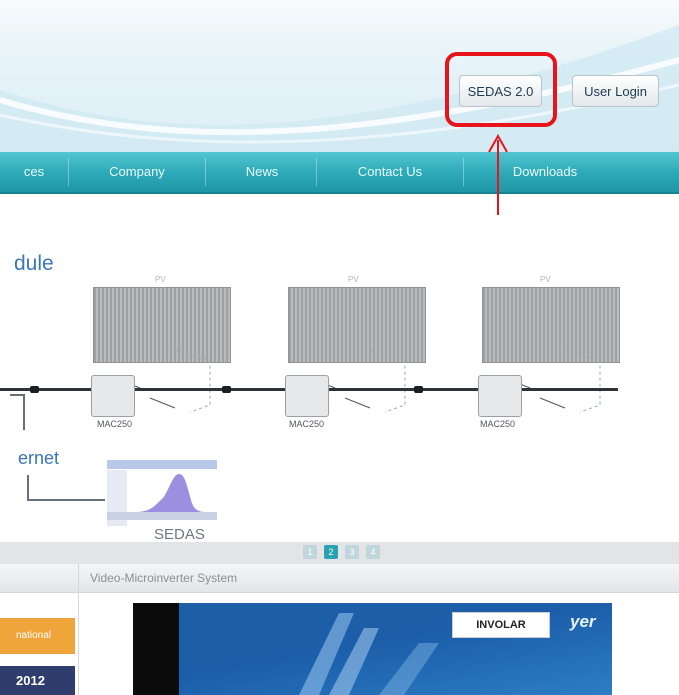 The width and height of the screenshot is (679, 695). What do you see at coordinates (57, 447) in the screenshot?
I see `internet-connector` at bounding box center [57, 447].